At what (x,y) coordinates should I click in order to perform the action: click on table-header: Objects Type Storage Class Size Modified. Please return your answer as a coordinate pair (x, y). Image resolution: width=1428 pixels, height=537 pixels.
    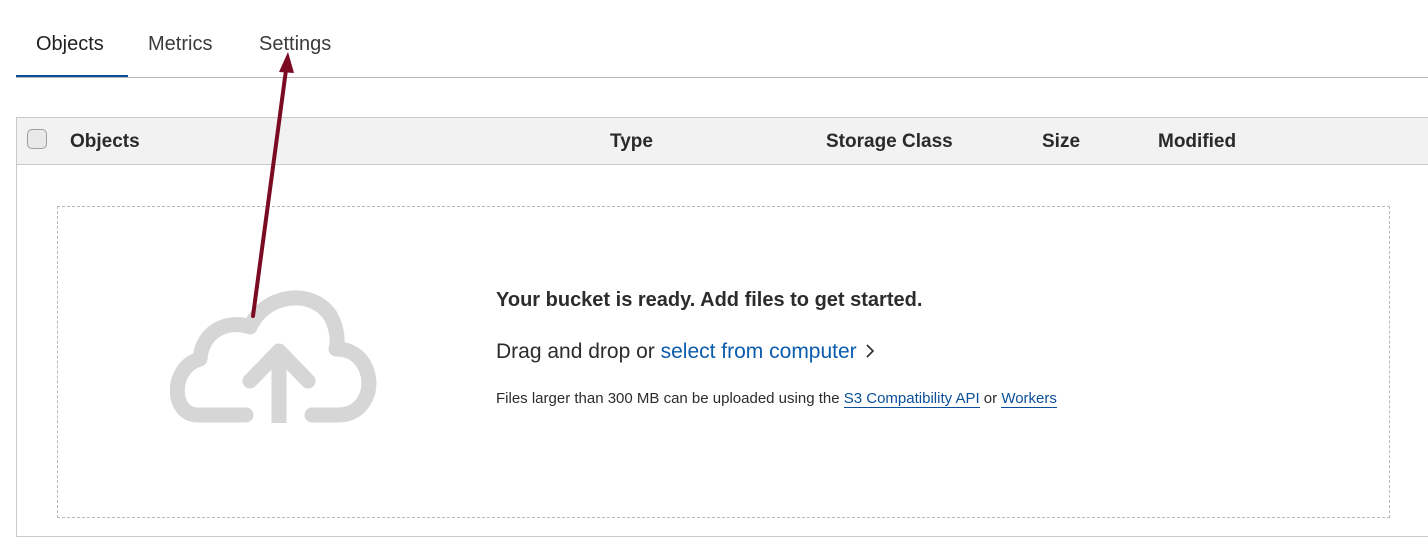
    Looking at the image, I should click on (722, 141).